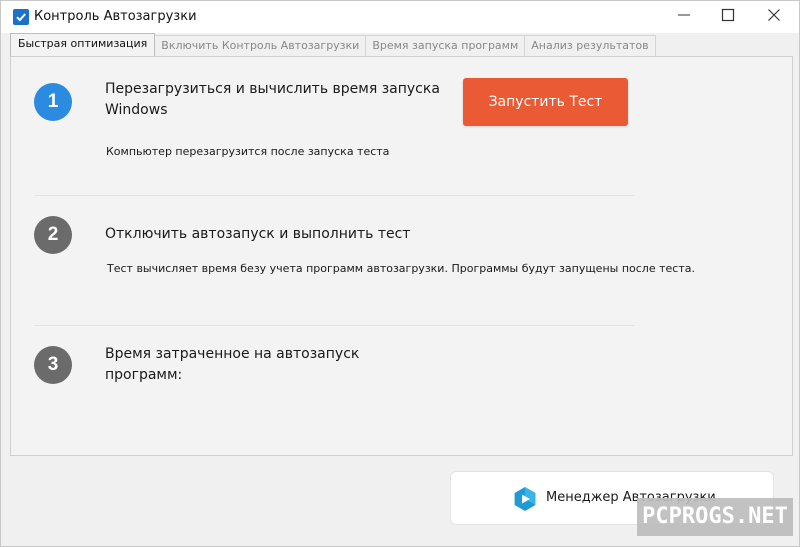  I want to click on close-icon, so click(774, 15).